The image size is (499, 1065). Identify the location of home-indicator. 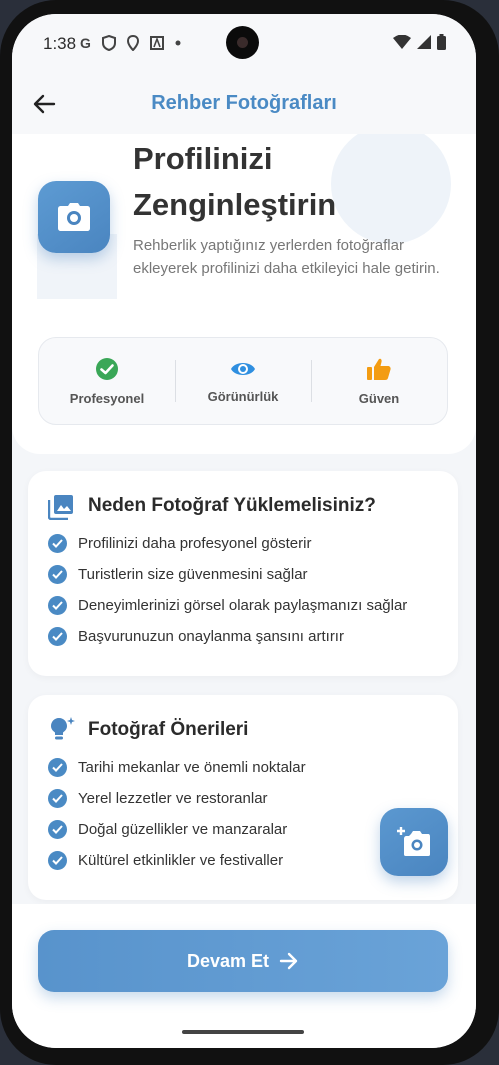
(243, 1032).